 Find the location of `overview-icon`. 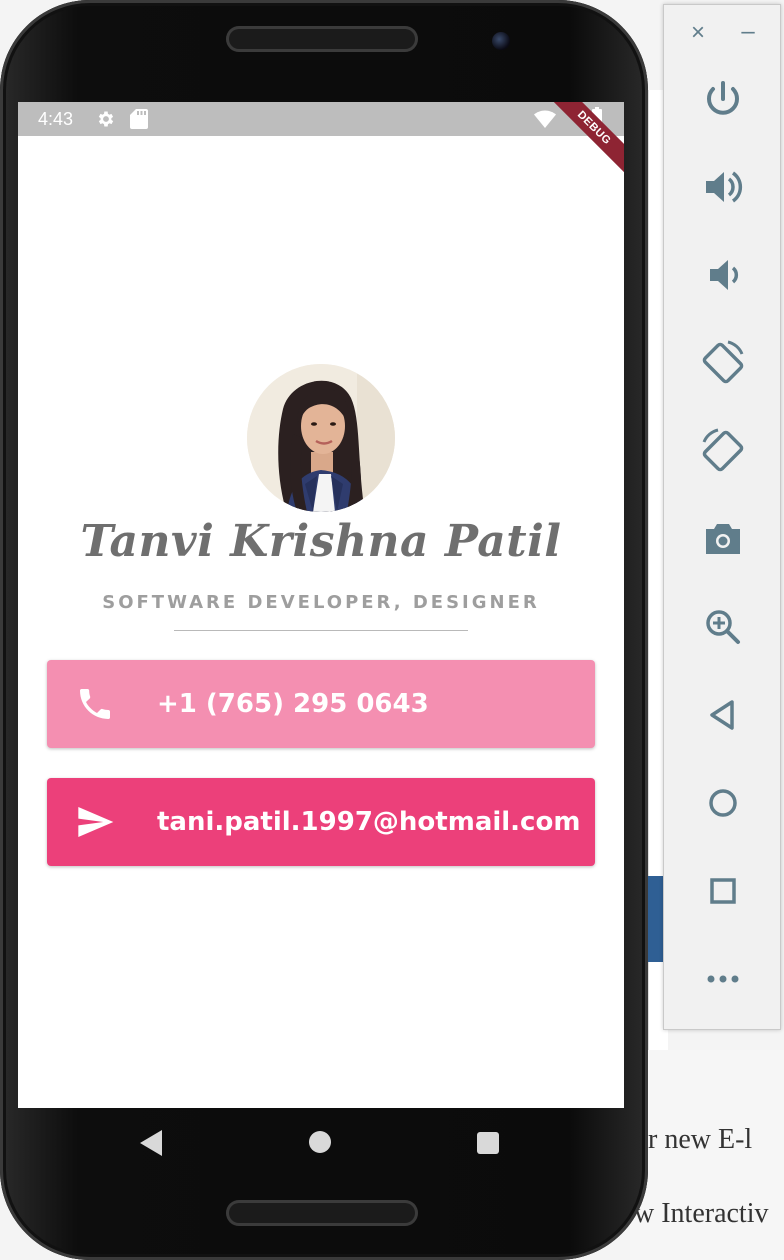

overview-icon is located at coordinates (723, 891).